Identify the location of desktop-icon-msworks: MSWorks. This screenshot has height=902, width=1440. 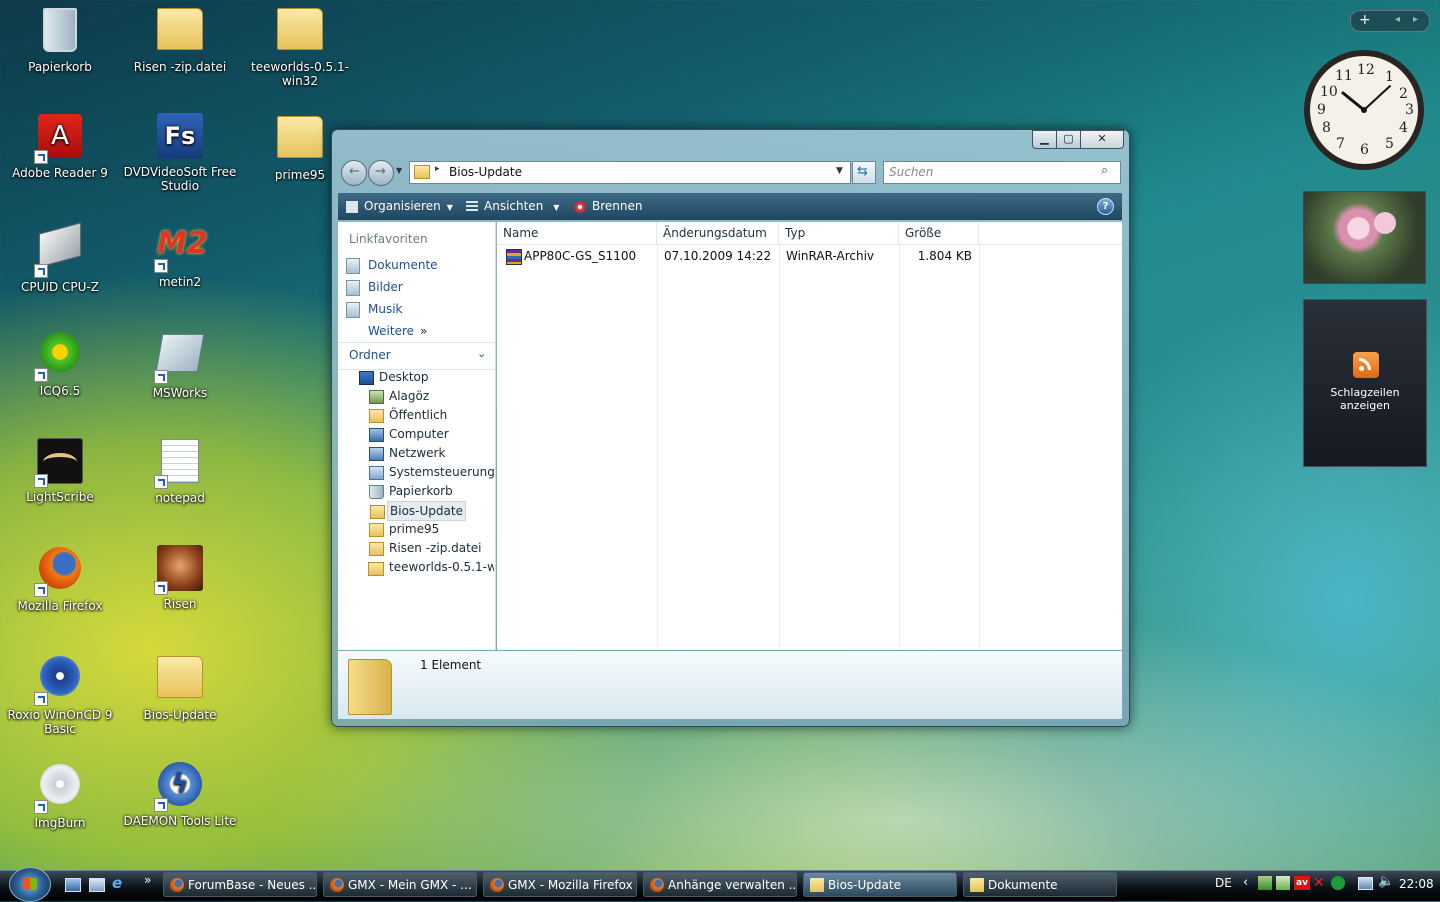
(180, 364).